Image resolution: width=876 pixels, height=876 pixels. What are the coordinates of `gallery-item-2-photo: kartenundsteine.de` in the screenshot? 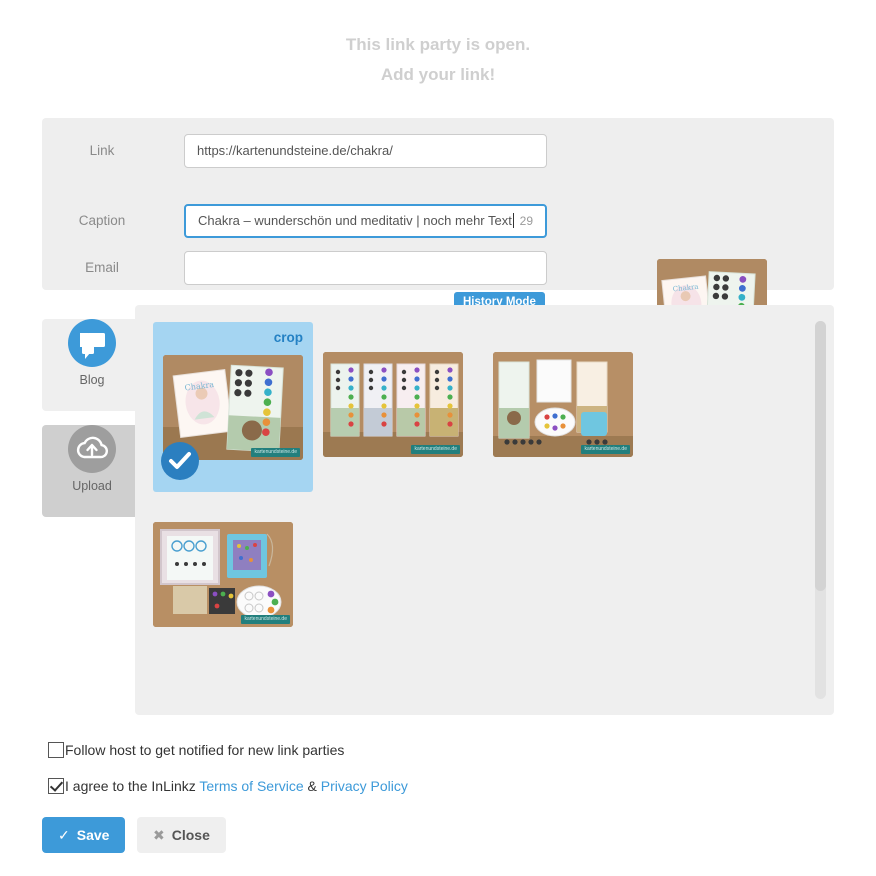 It's located at (563, 404).